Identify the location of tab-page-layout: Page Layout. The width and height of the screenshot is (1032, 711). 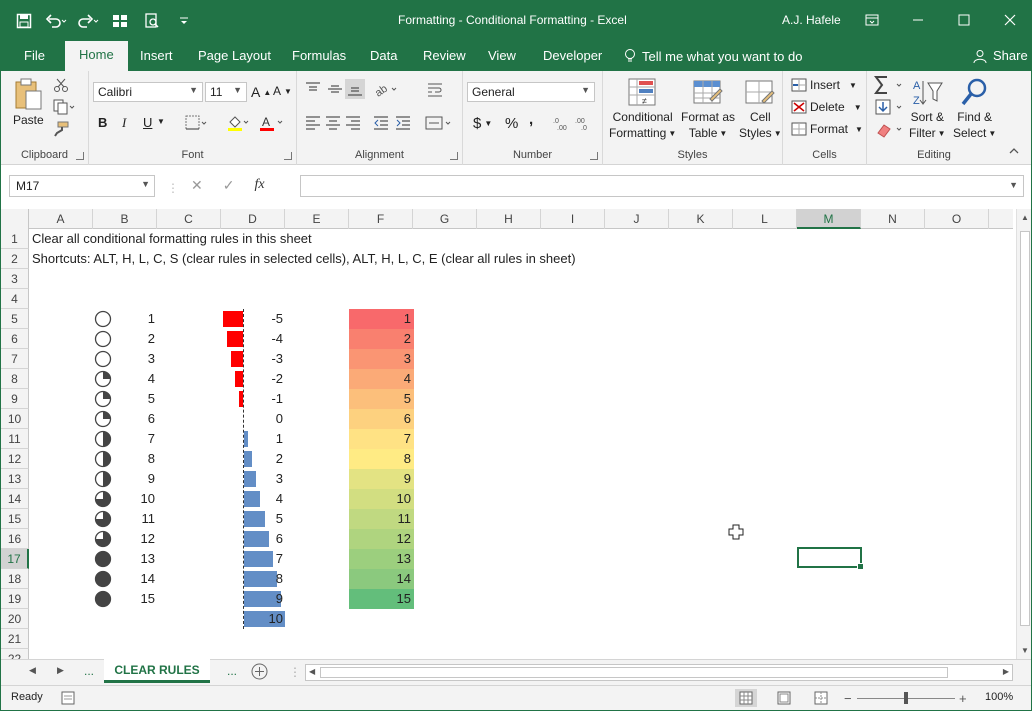
(234, 55).